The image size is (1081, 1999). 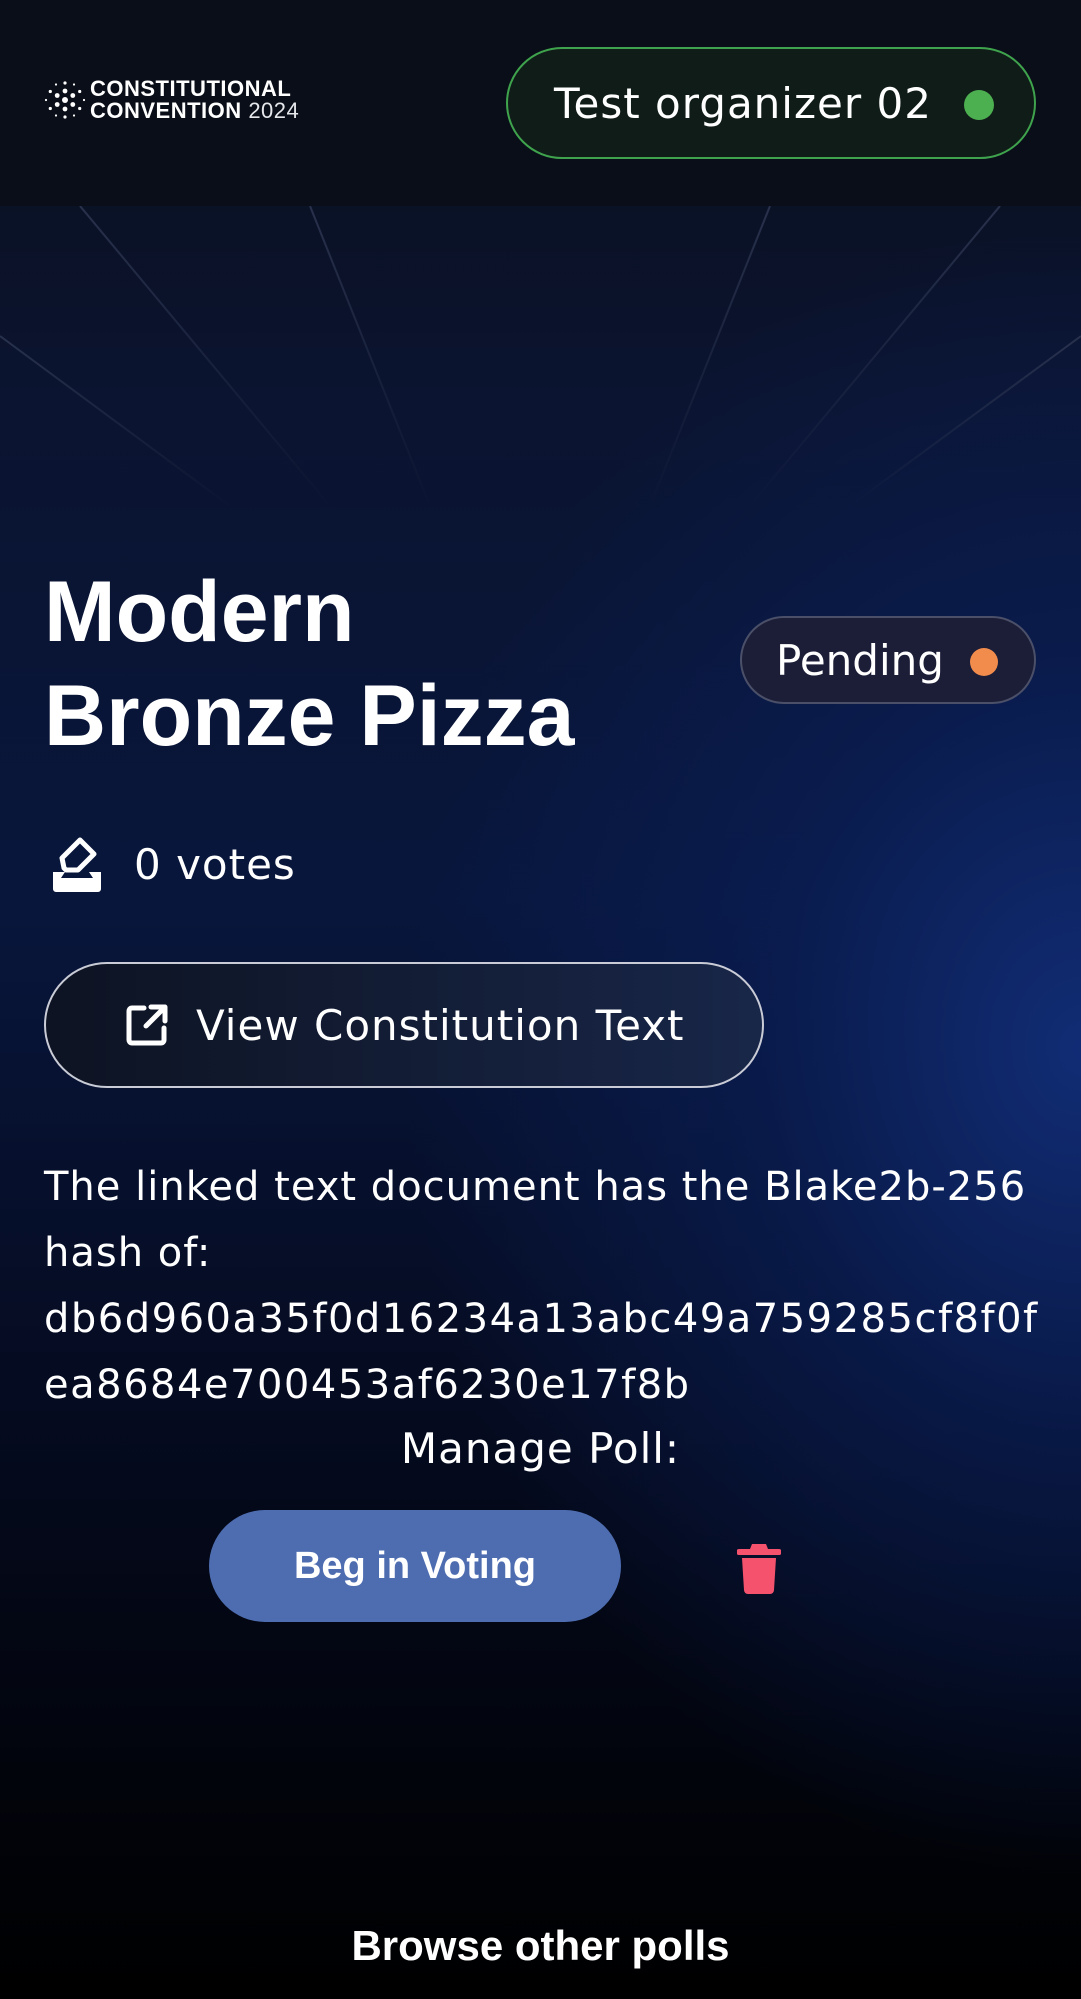 I want to click on poll-status-badge: Pending, so click(x=888, y=660).